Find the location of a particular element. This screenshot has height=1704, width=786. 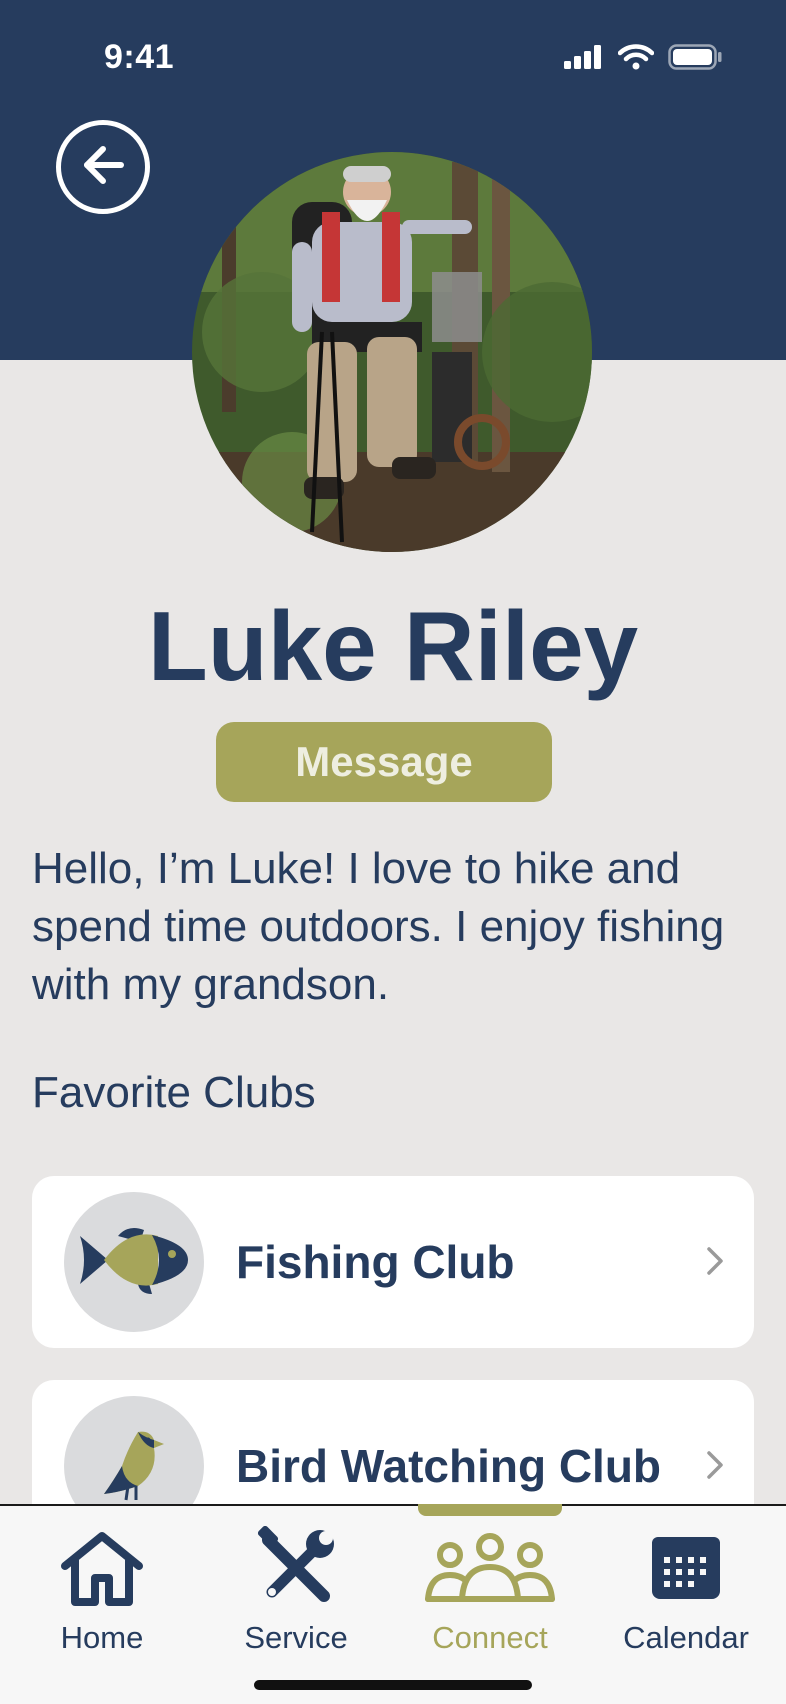

cellular-signal-icon is located at coordinates (584, 59).